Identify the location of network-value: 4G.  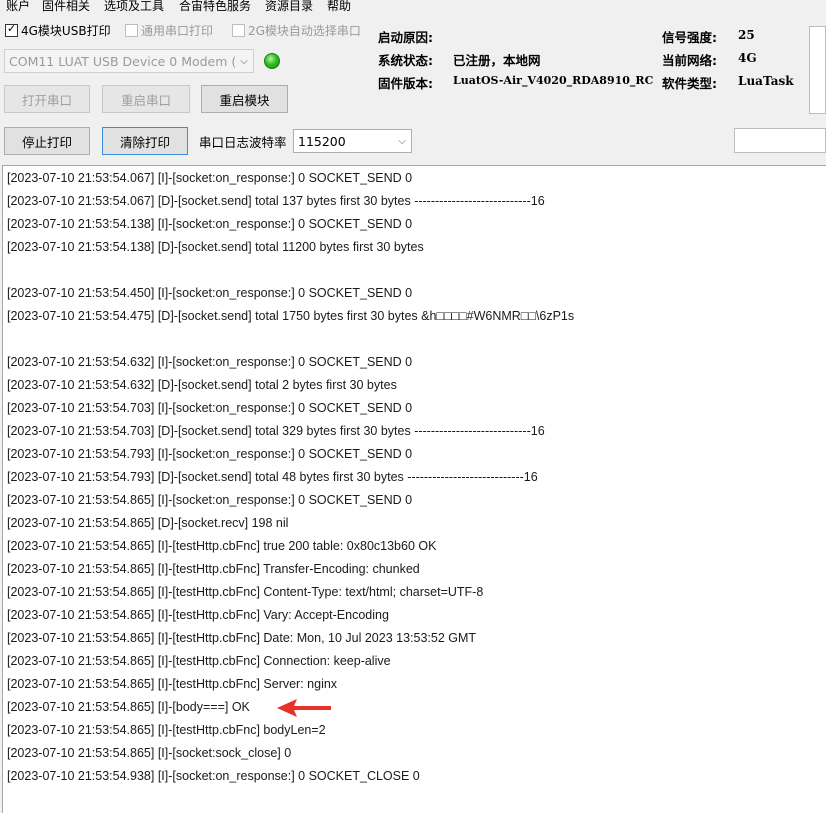
(747, 58).